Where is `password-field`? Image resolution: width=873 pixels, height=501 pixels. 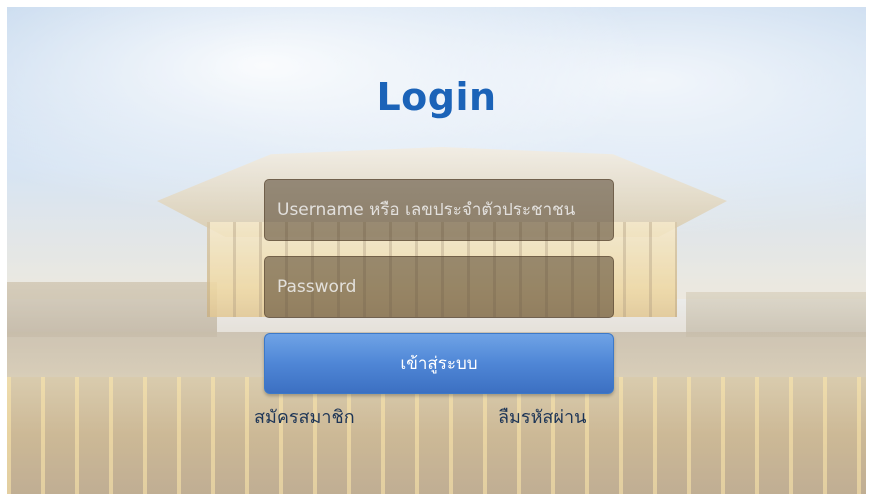 password-field is located at coordinates (439, 287).